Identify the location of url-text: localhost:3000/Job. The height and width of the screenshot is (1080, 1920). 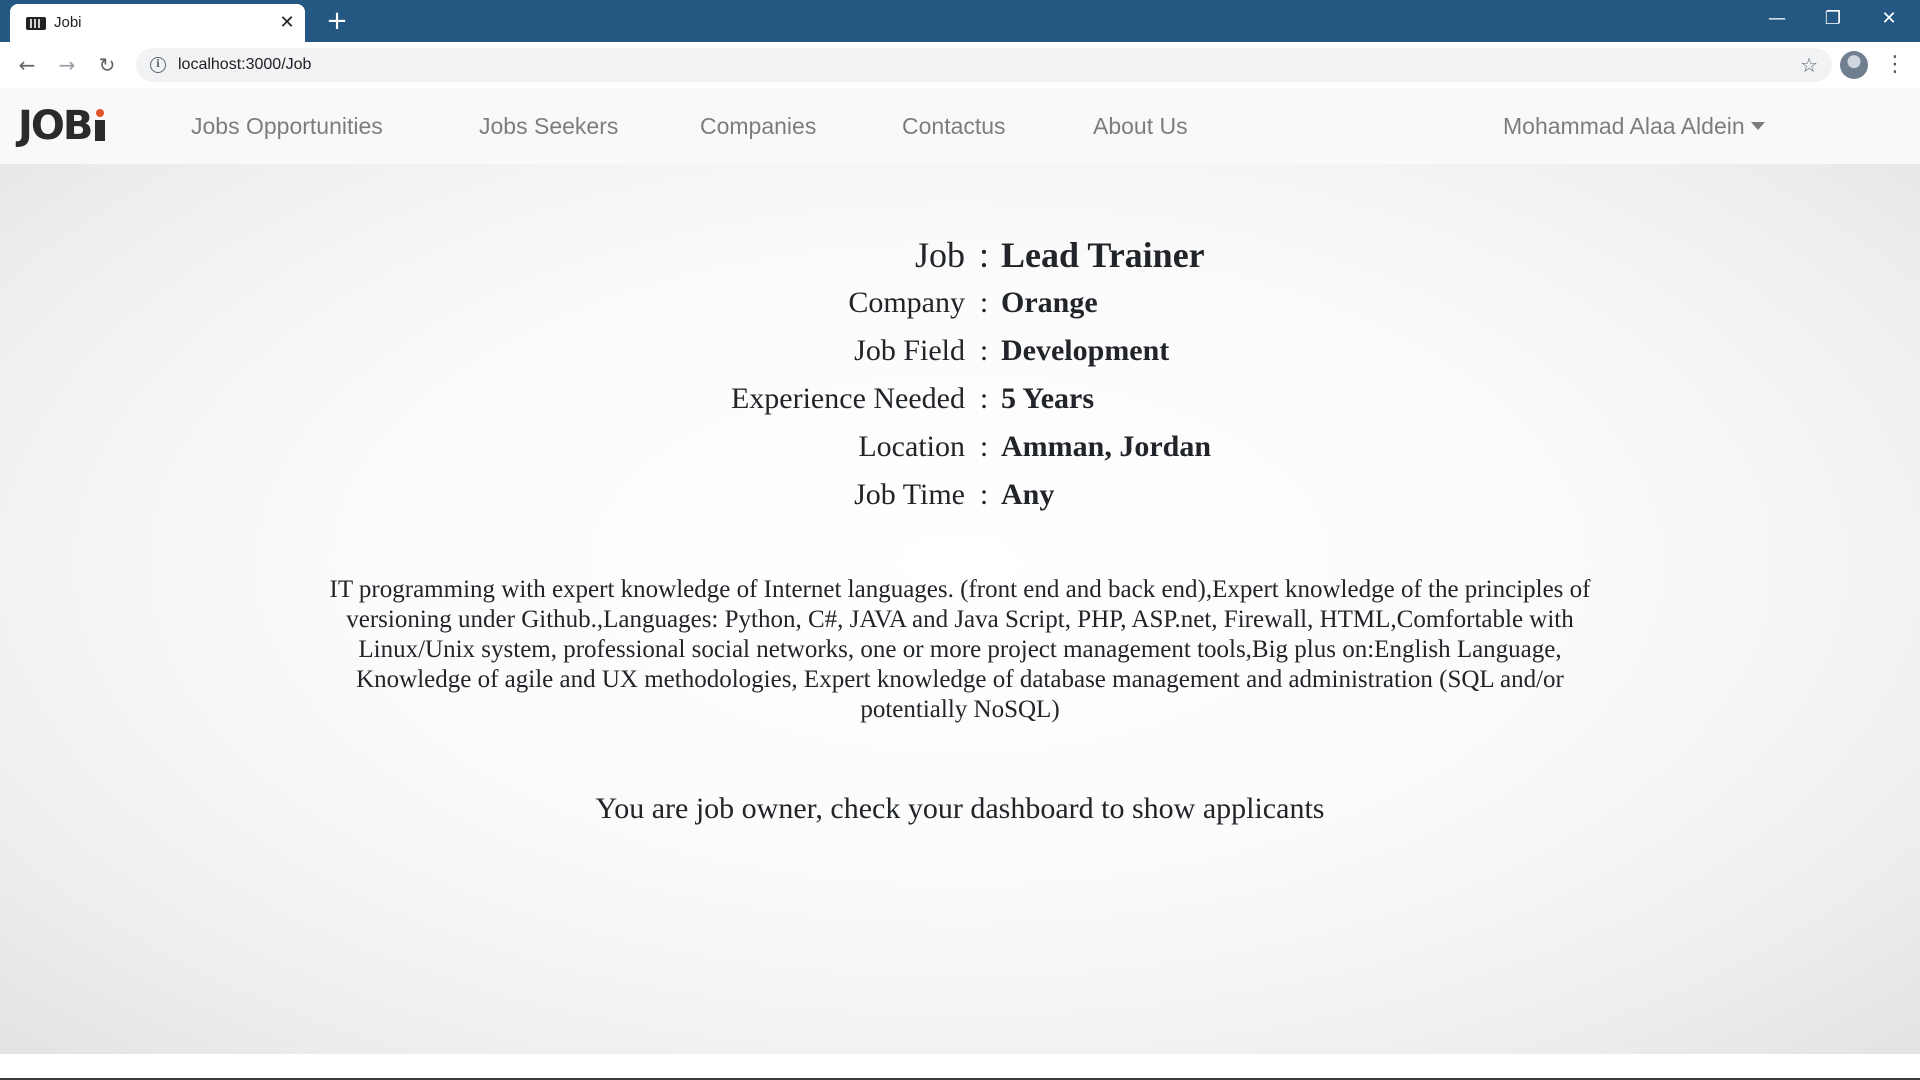
(244, 65).